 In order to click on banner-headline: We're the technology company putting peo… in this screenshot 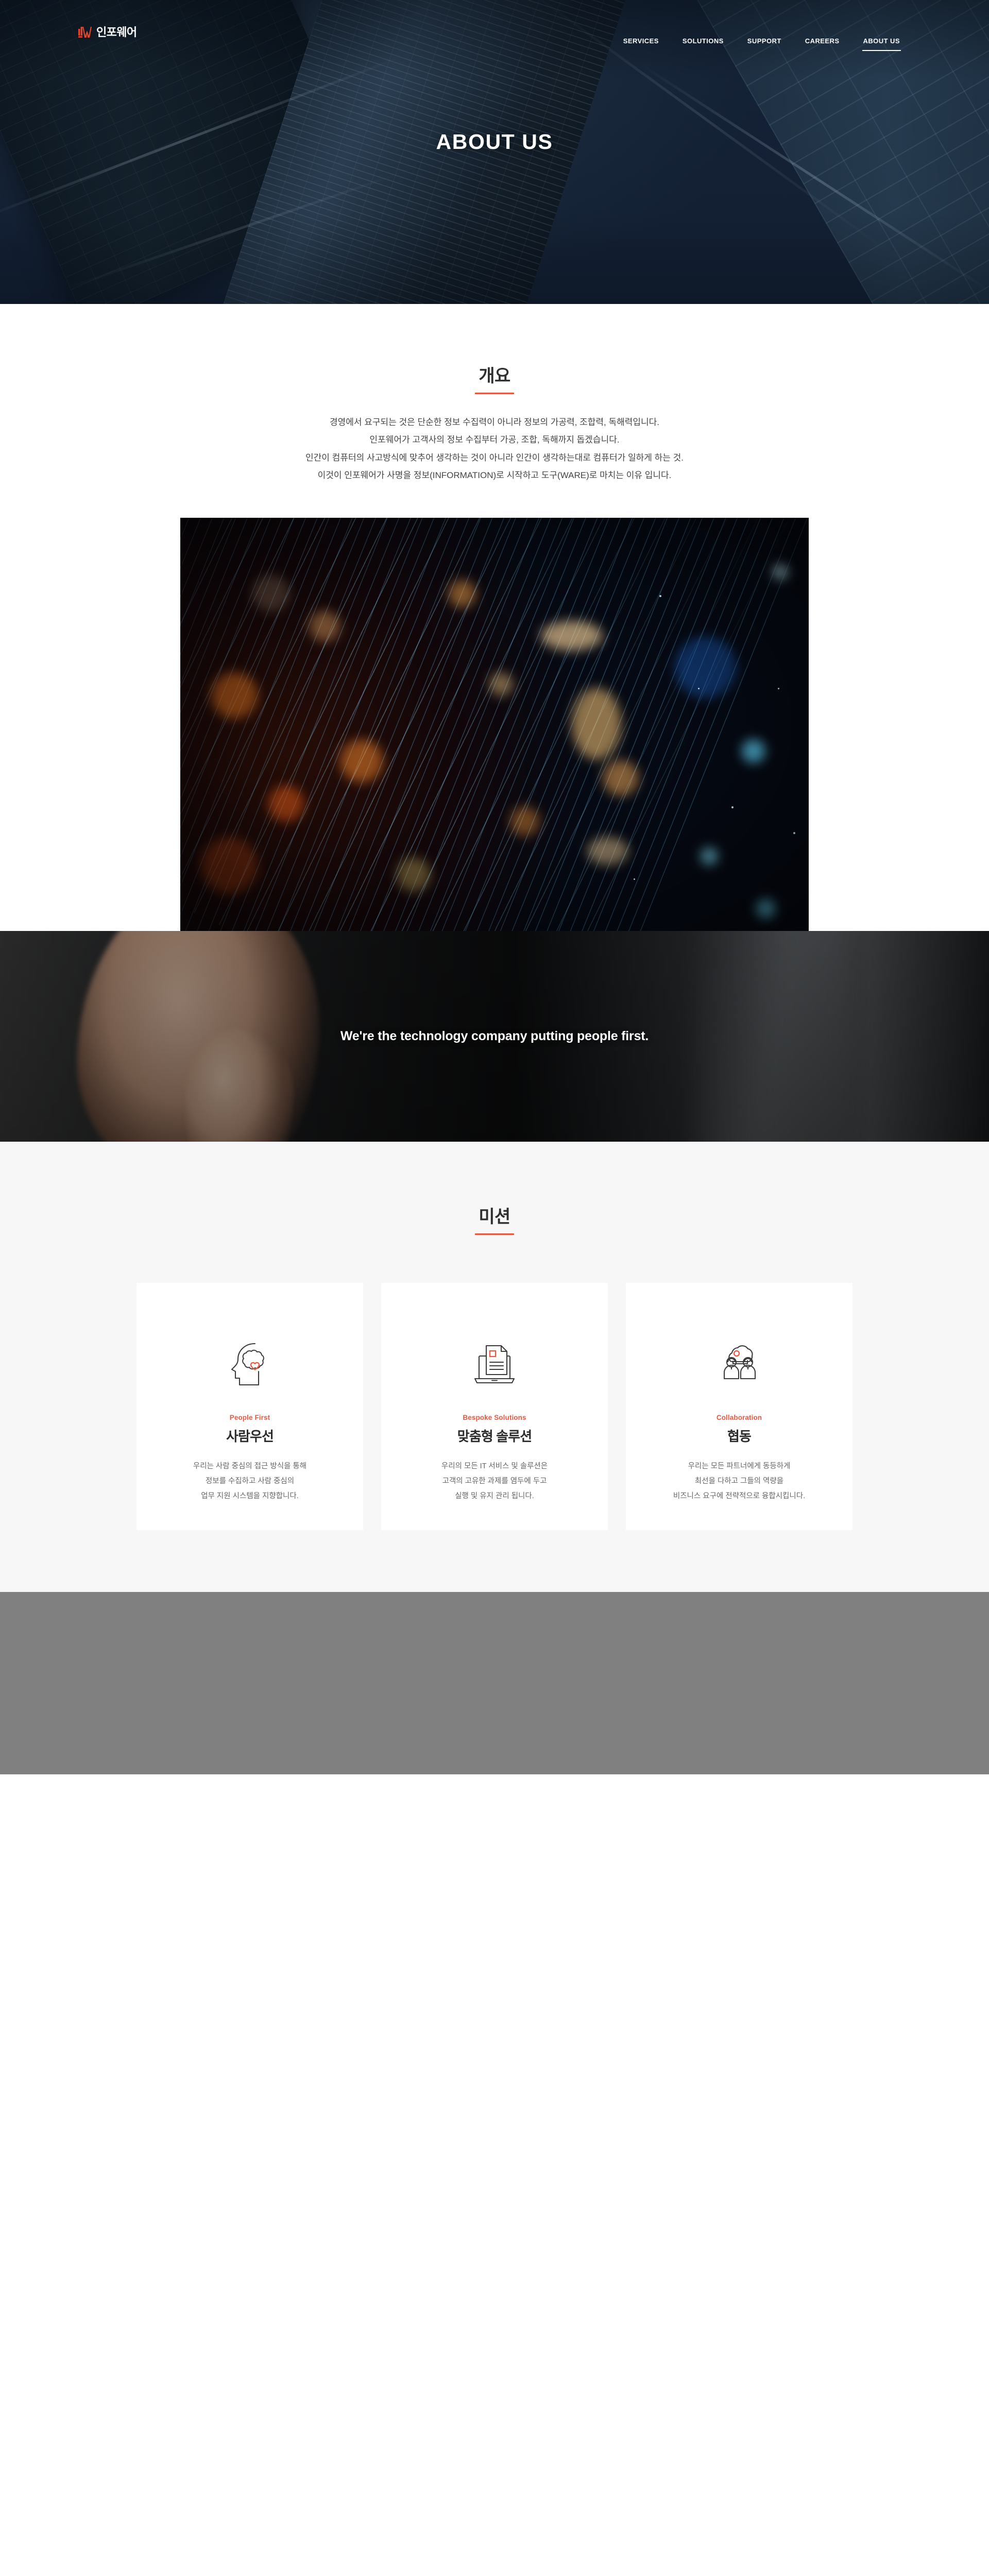, I will do `click(494, 1035)`.